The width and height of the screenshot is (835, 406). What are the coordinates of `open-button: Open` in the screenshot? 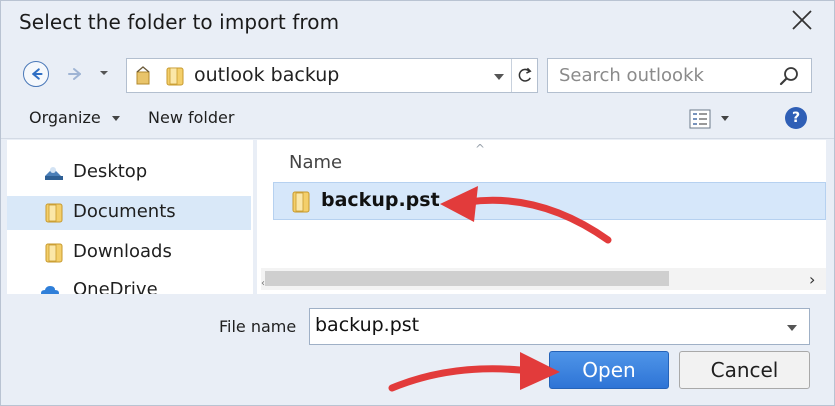 It's located at (609, 370).